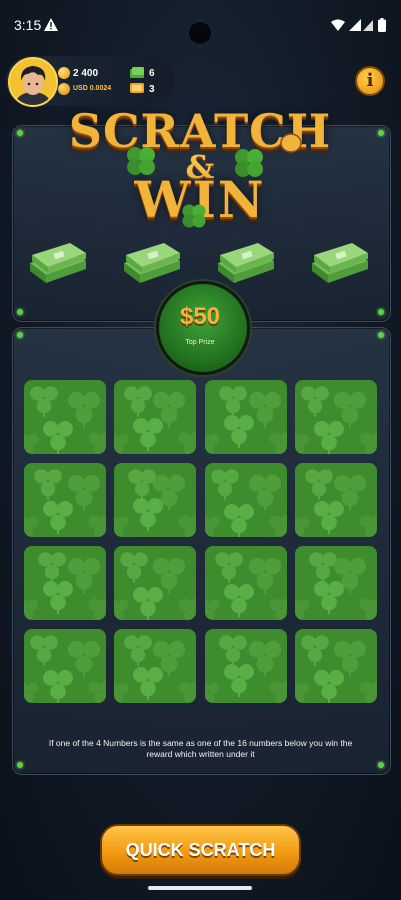 This screenshot has width=401, height=900. I want to click on avatar, so click(33, 82).